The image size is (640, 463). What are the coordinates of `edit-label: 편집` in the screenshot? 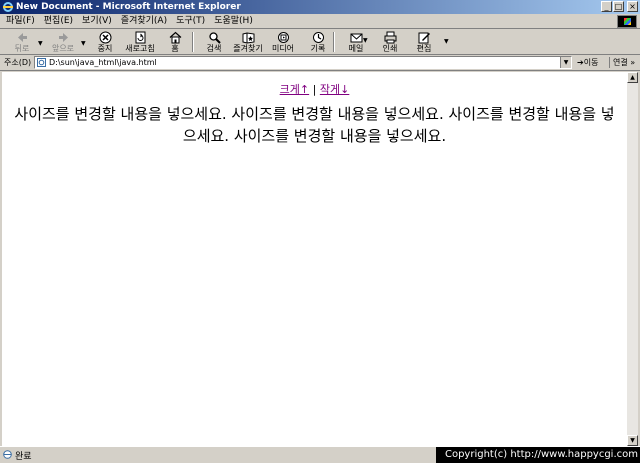 It's located at (424, 48).